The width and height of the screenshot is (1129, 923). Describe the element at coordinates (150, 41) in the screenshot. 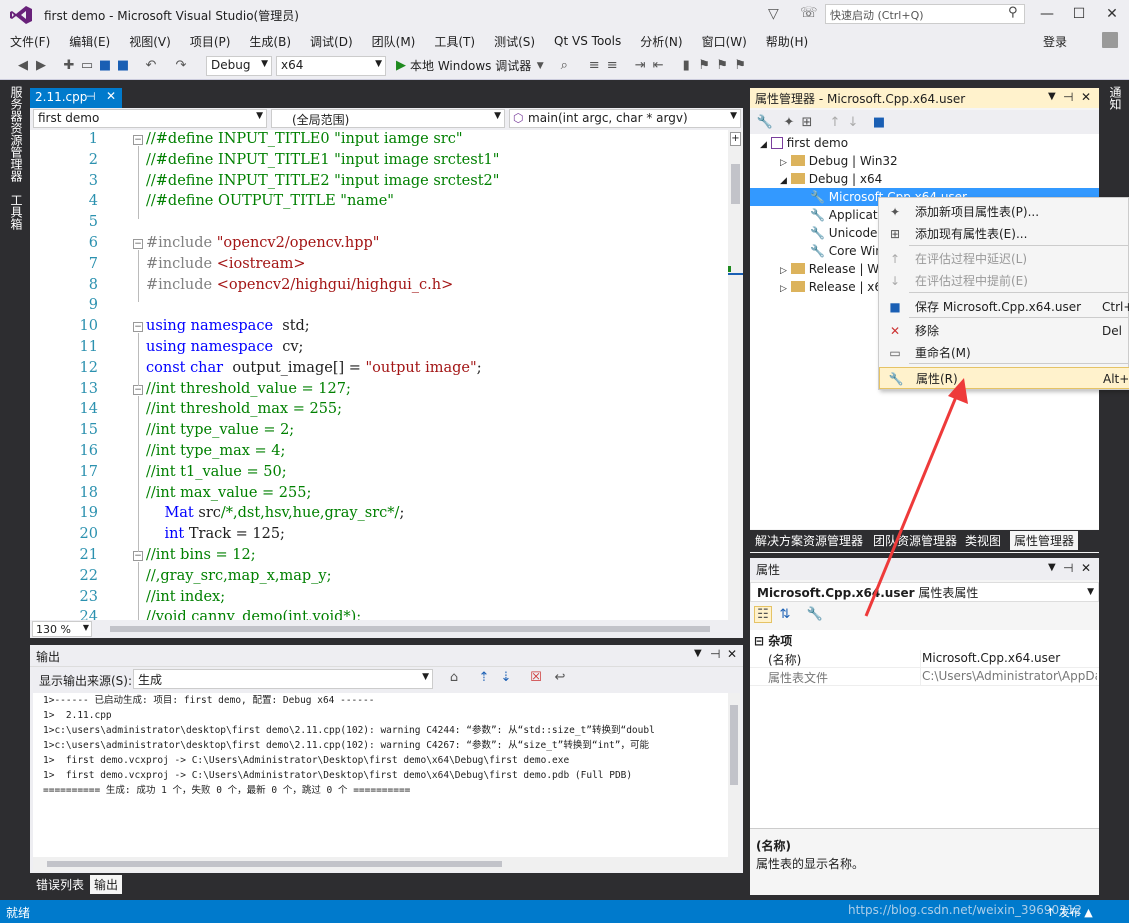

I see `menu-view: 视图(V)` at that location.